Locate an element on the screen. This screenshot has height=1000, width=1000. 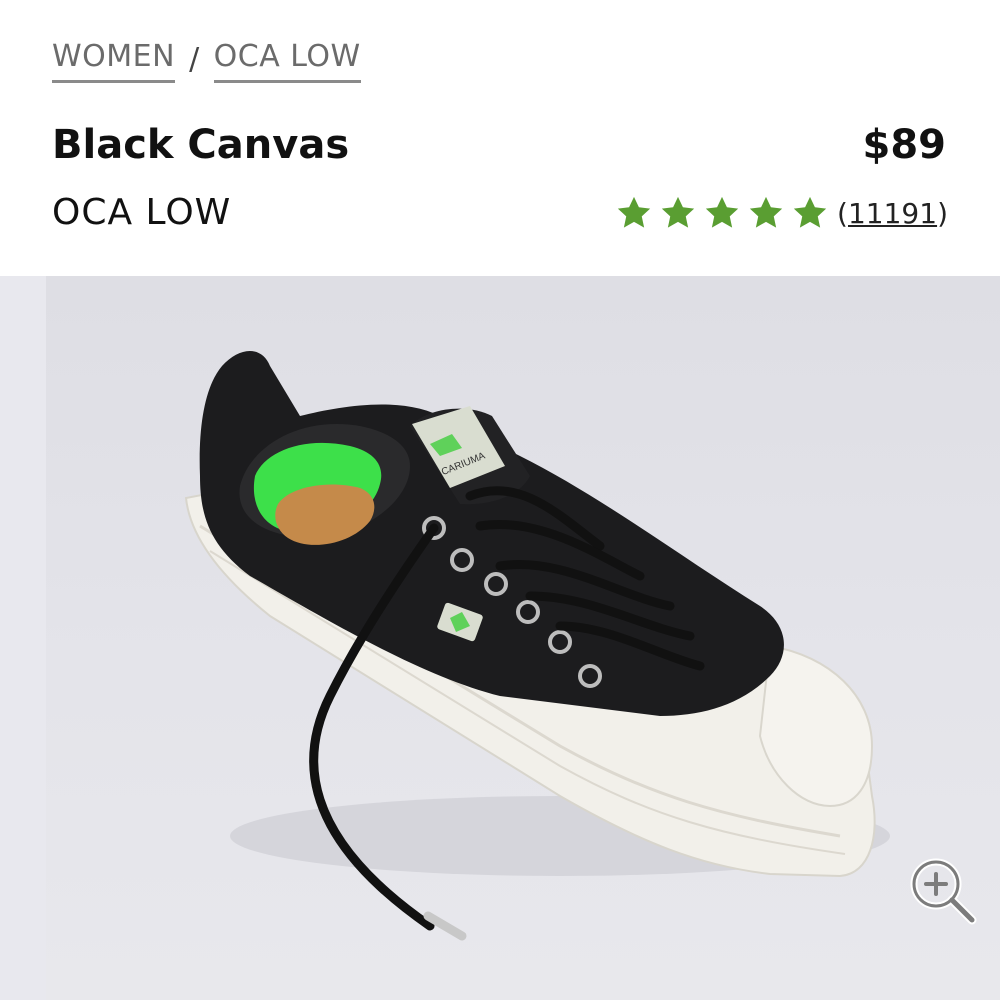
review-count-paren-close: ) is located at coordinates (942, 213).